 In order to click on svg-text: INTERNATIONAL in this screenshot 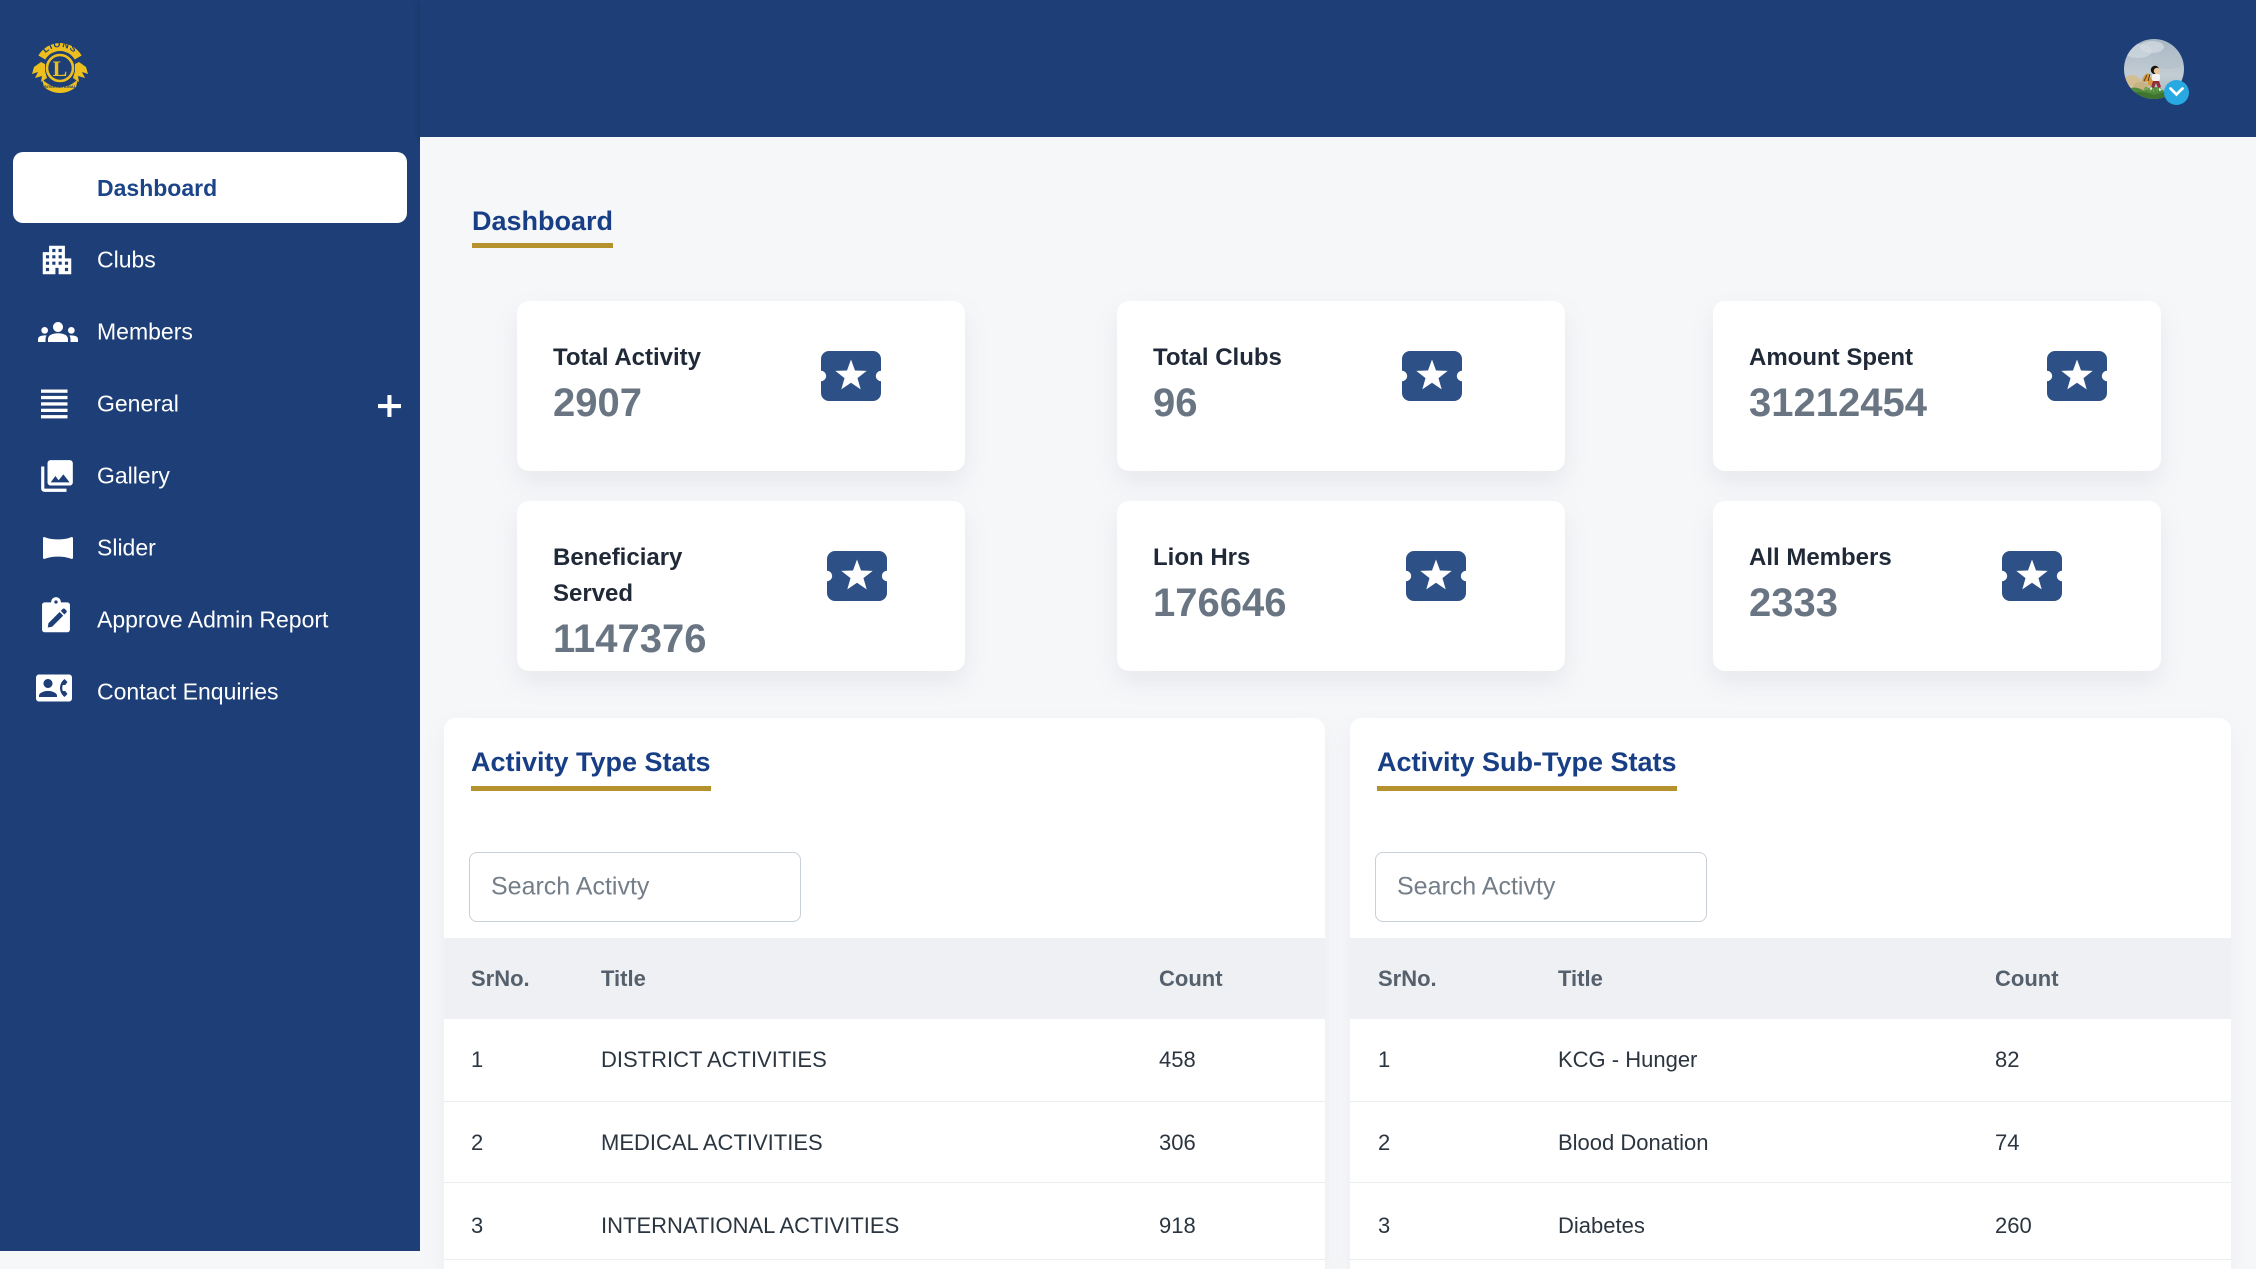, I will do `click(60, 86)`.